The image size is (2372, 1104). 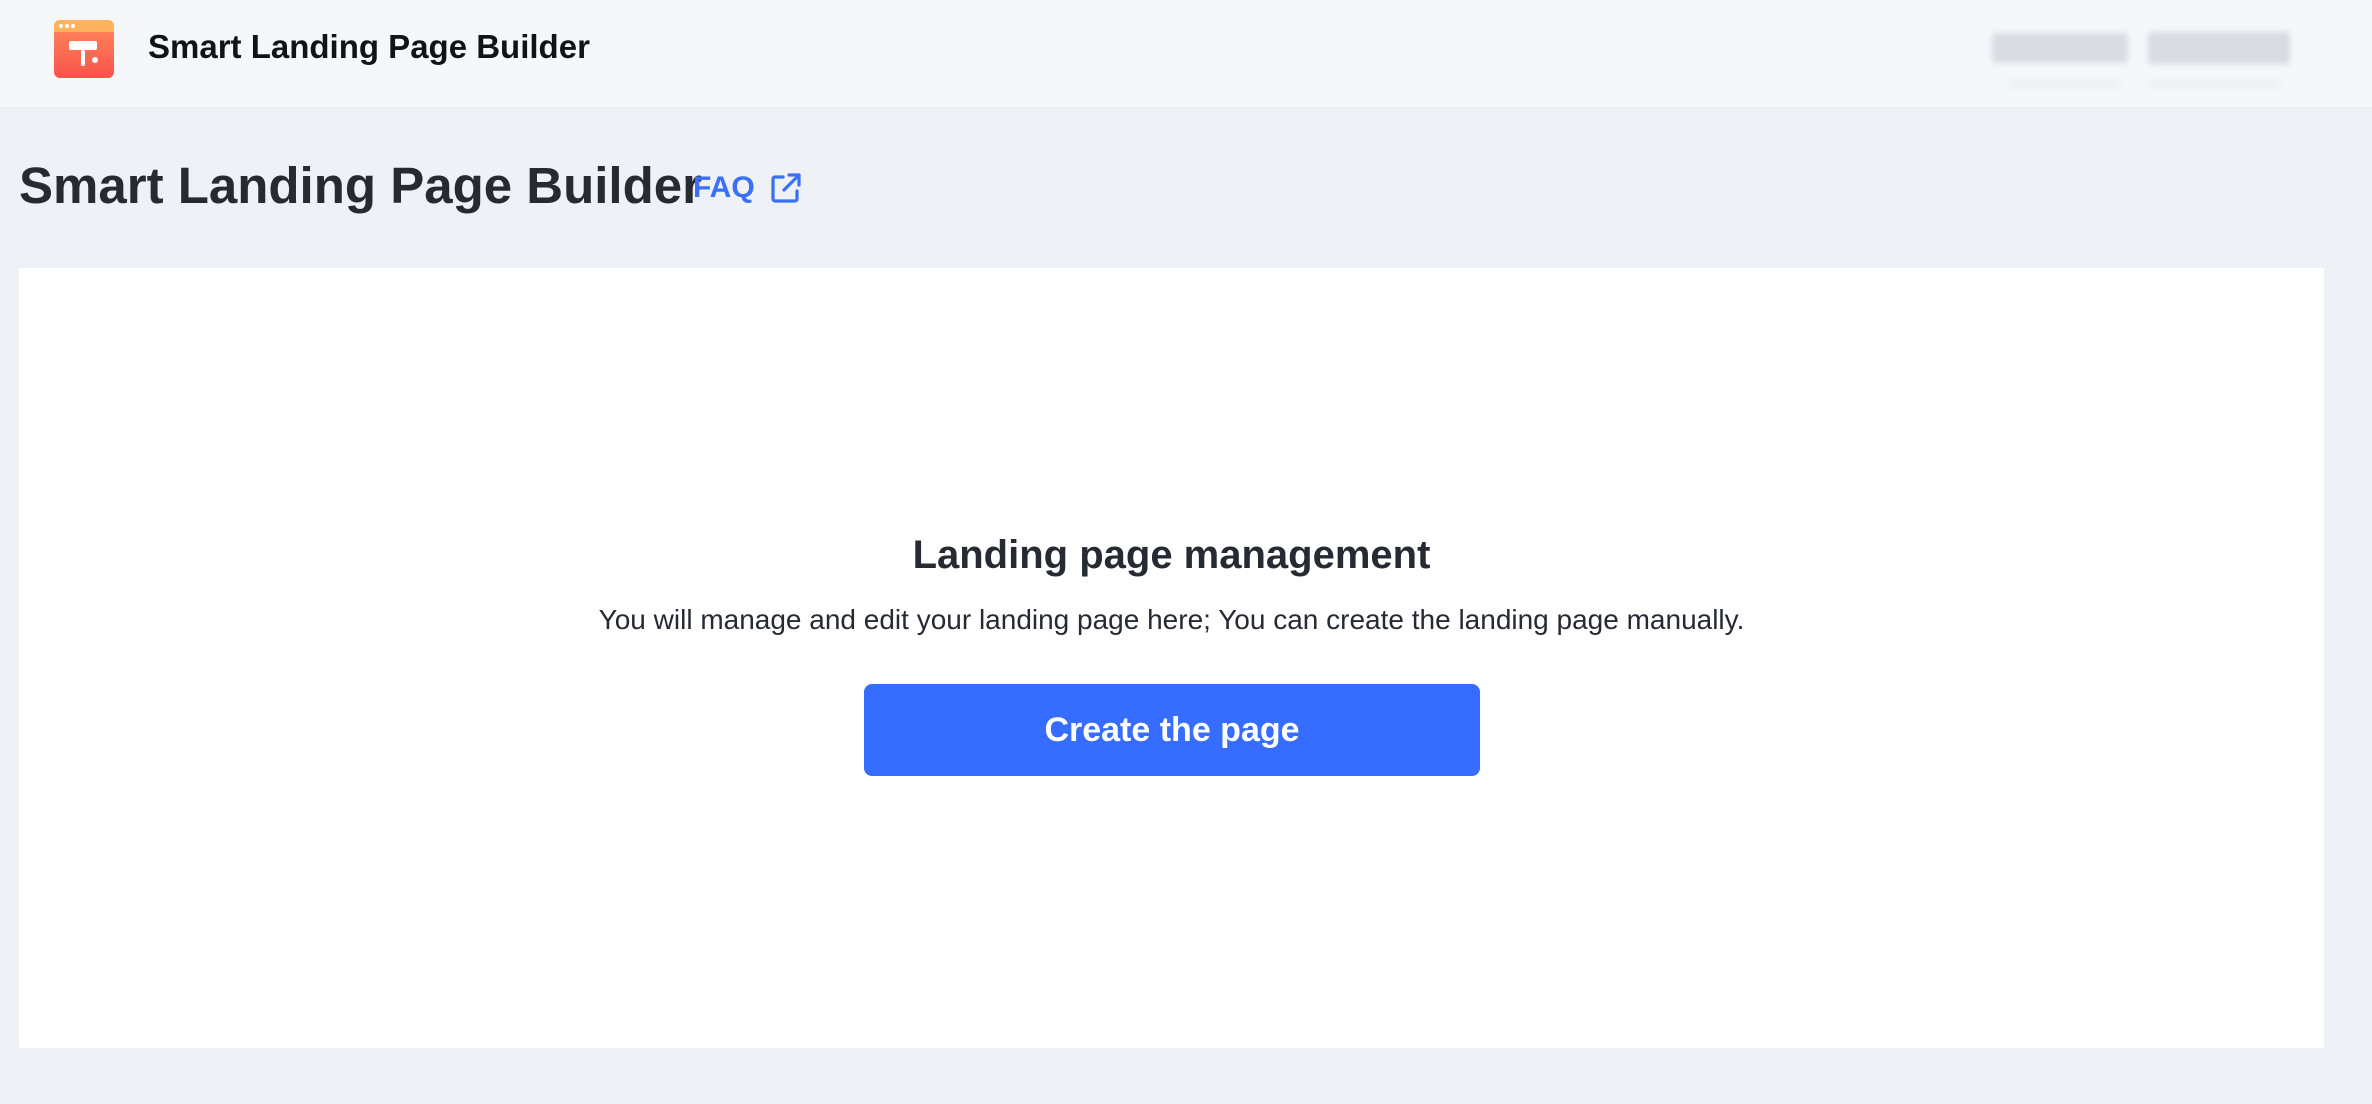 What do you see at coordinates (2145, 63) in the screenshot?
I see `account-menu` at bounding box center [2145, 63].